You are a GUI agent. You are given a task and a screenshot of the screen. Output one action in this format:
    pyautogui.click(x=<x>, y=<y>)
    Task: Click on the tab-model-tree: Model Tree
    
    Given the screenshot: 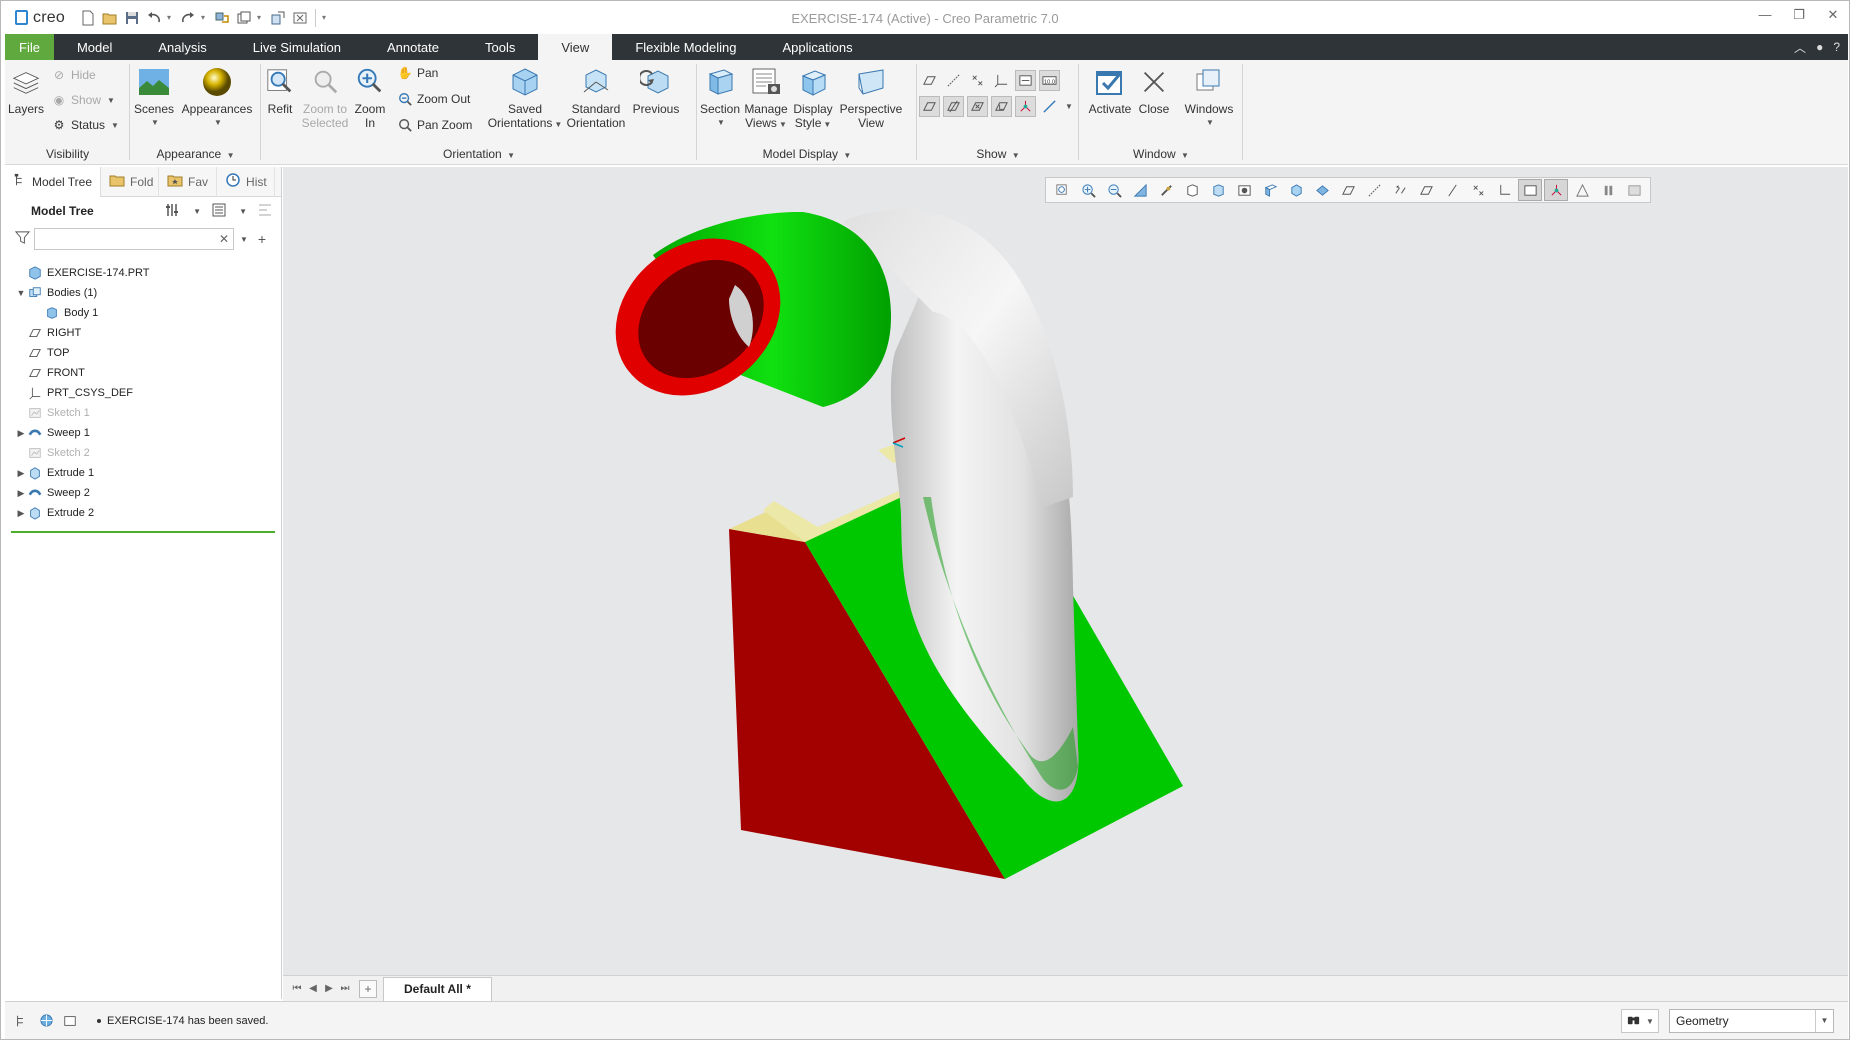 What is the action you would take?
    pyautogui.click(x=53, y=181)
    